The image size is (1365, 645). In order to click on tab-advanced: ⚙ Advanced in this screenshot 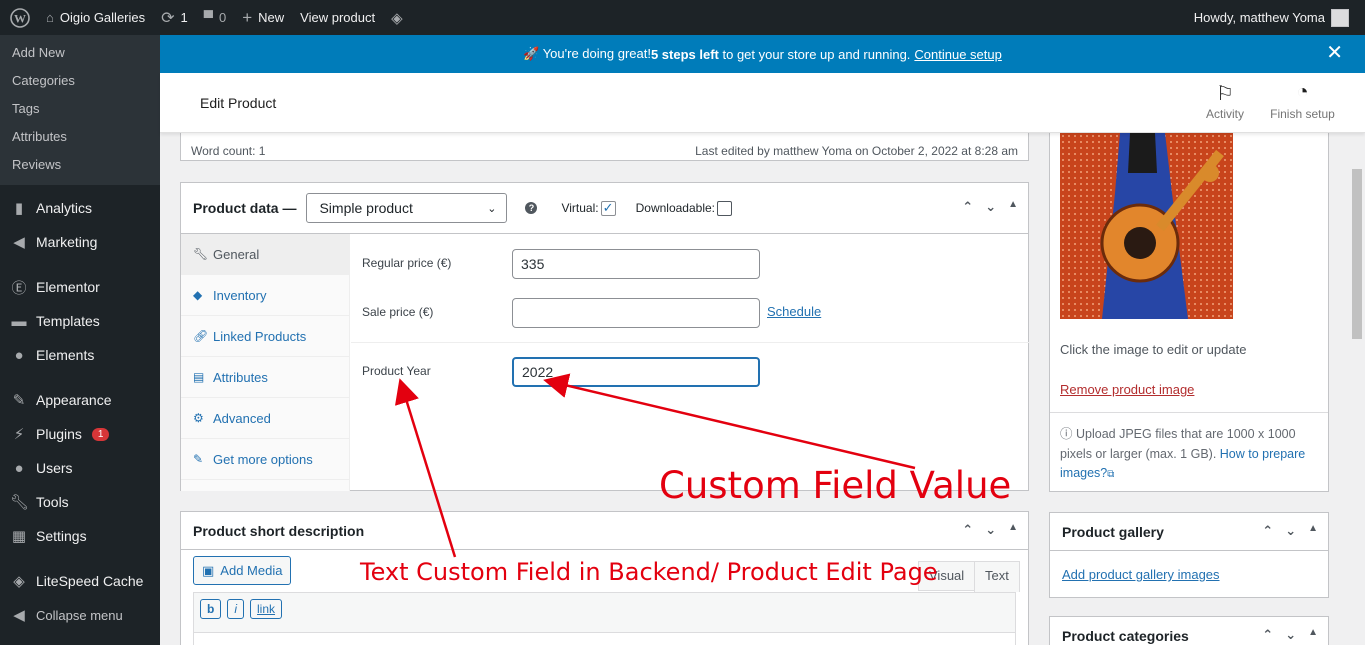, I will do `click(265, 418)`.